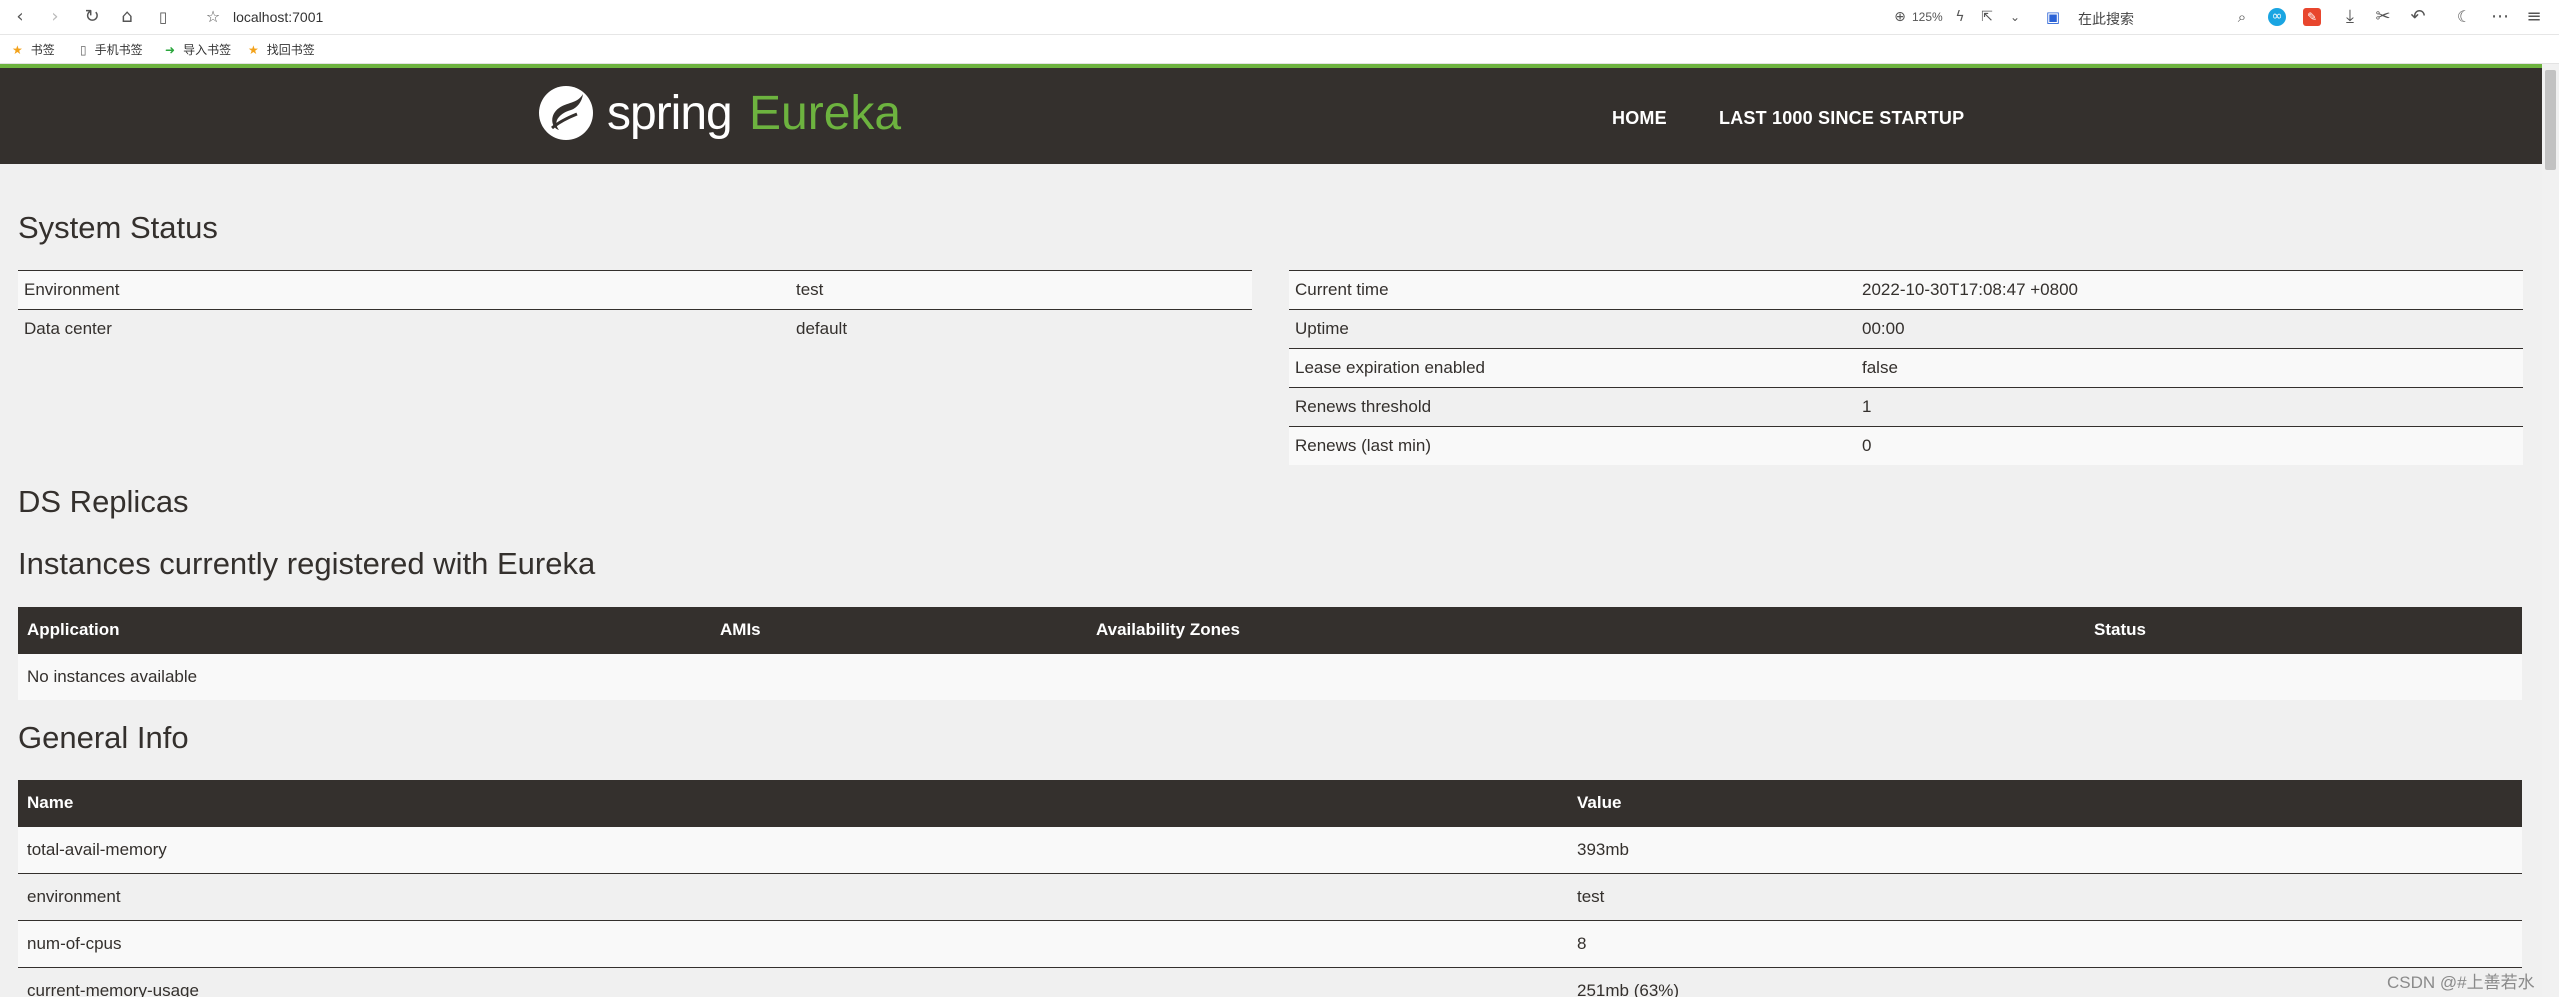 The image size is (2559, 997). What do you see at coordinates (2550, 530) in the screenshot?
I see `vertical-scrollbar` at bounding box center [2550, 530].